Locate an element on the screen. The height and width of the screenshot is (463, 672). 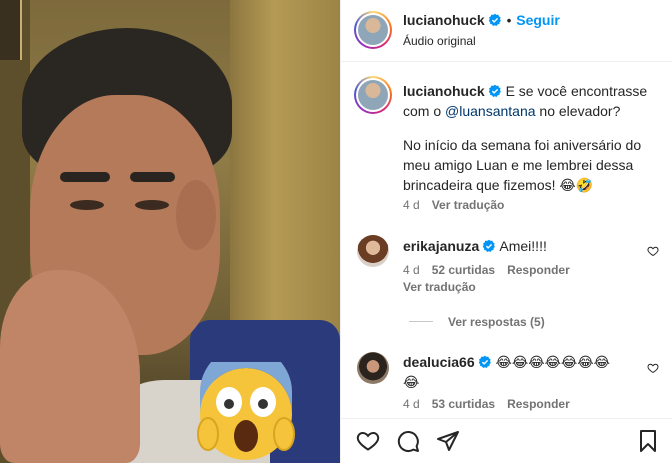
author-avatar is located at coordinates (373, 30).